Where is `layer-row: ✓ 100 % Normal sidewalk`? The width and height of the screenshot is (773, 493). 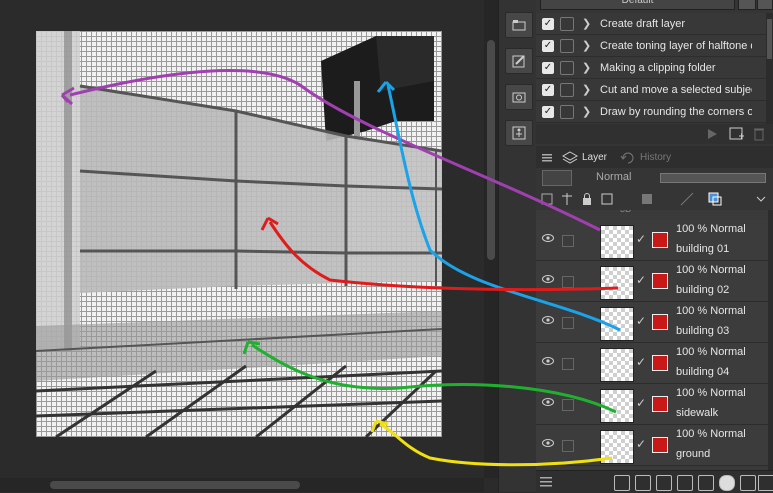 layer-row: ✓ 100 % Normal sidewalk is located at coordinates (652, 404).